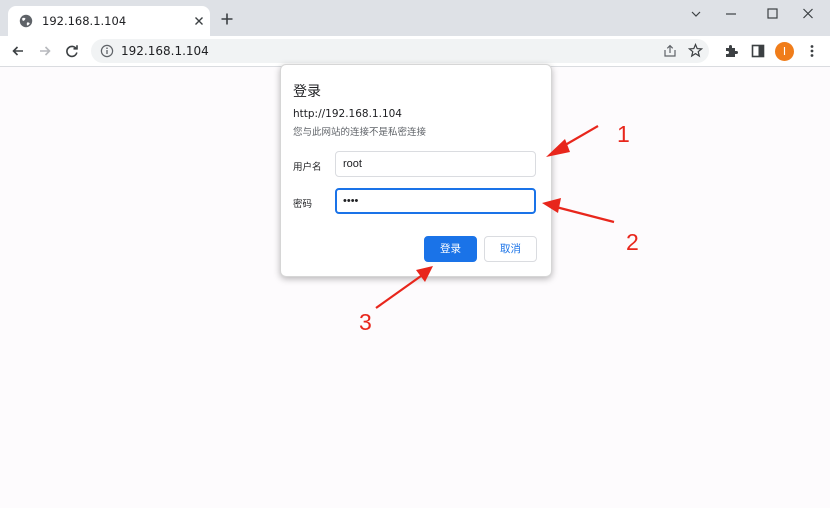 The height and width of the screenshot is (508, 830). What do you see at coordinates (227, 19) in the screenshot?
I see `plus-icon` at bounding box center [227, 19].